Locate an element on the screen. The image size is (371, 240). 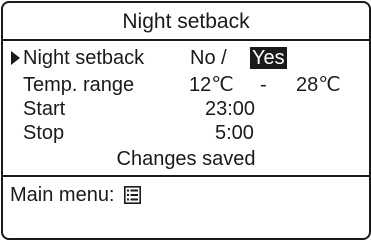
stop-time-value: 5:00 is located at coordinates (234, 133).